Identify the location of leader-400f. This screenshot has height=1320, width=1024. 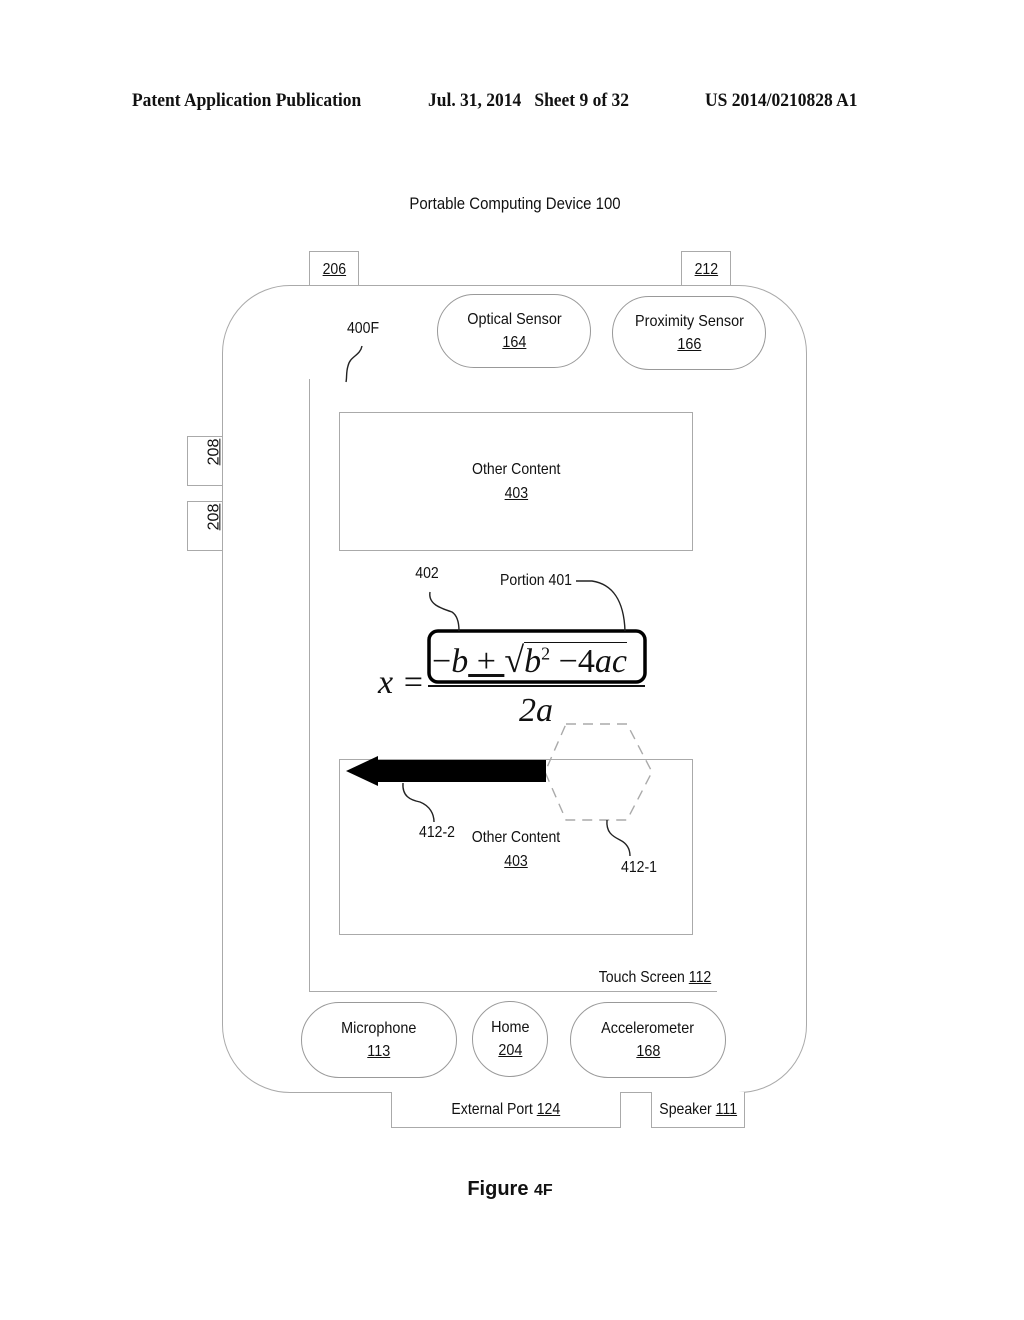
(354, 364).